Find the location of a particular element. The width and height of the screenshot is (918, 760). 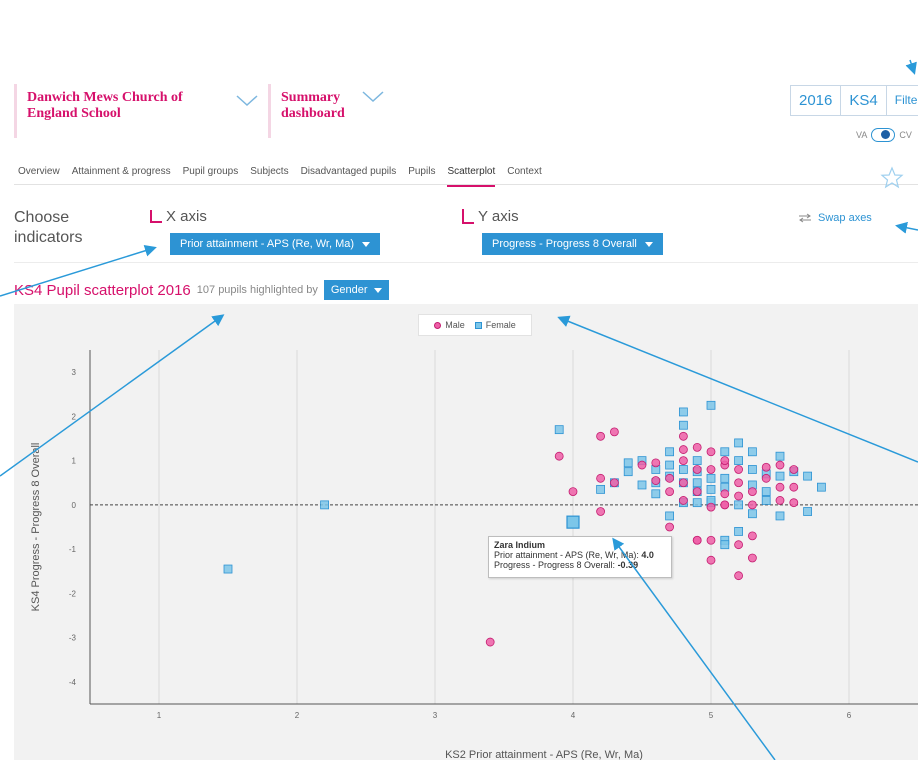

y-axis-dropdown: Progress - Progress 8 Overall is located at coordinates (572, 244).